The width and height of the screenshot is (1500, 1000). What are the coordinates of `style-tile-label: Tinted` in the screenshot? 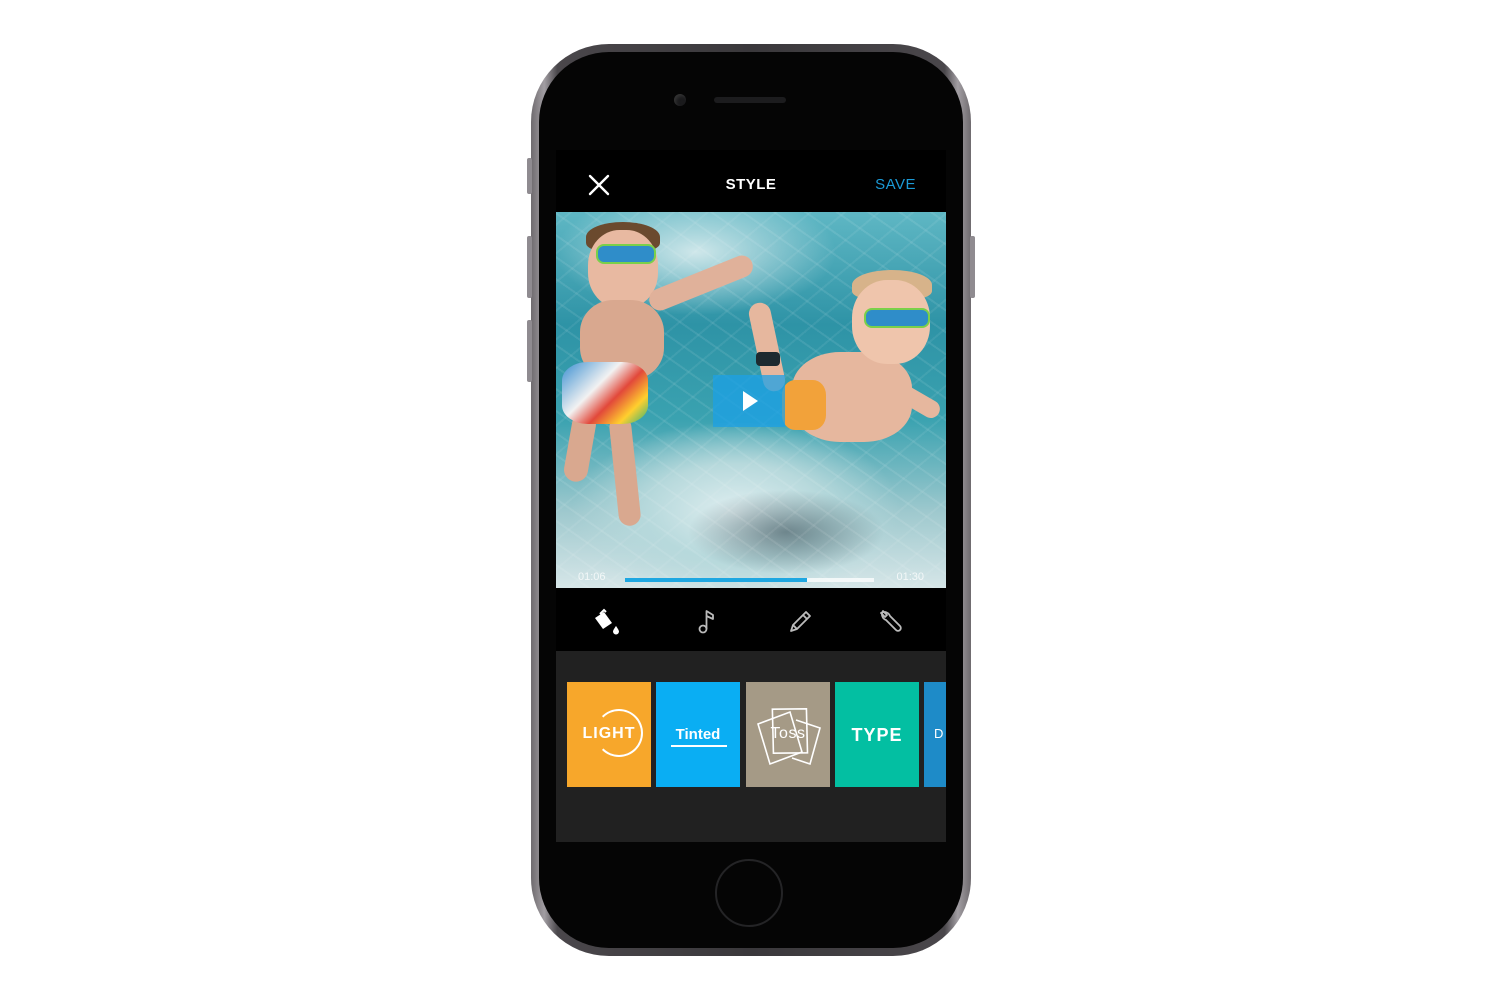 It's located at (698, 734).